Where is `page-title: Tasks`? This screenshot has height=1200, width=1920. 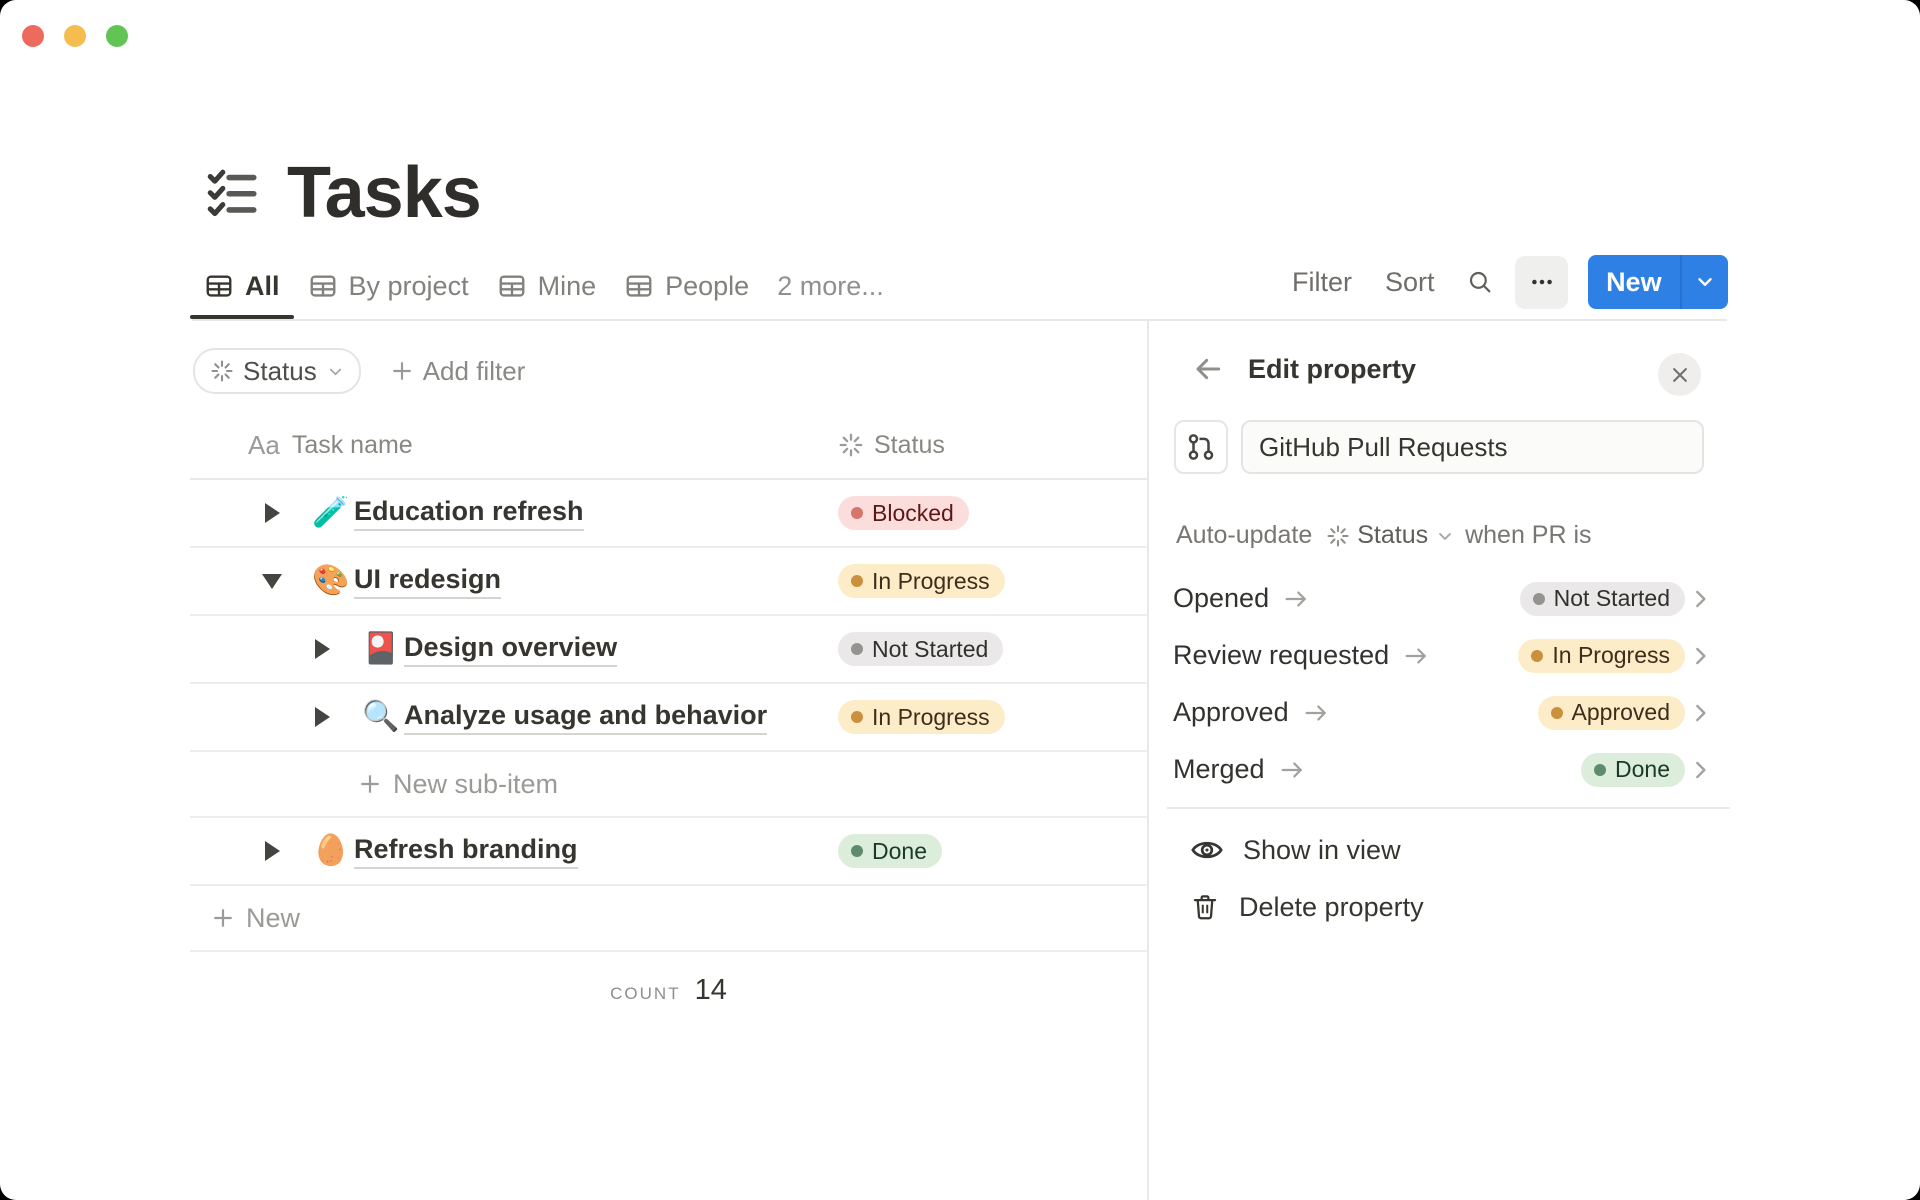 page-title: Tasks is located at coordinates (384, 193).